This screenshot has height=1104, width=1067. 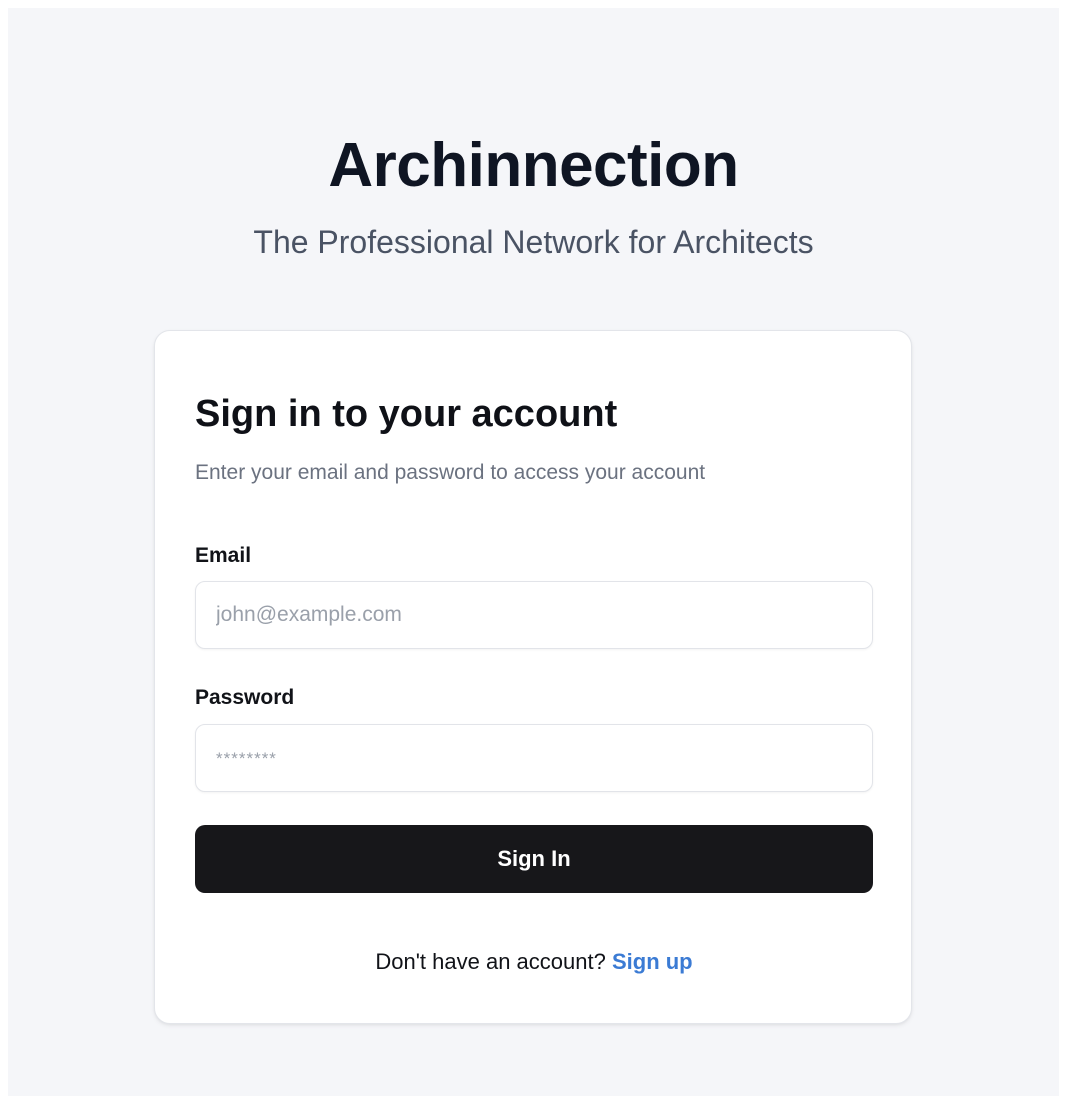 I want to click on brand-title: Archinnection, so click(x=533, y=165).